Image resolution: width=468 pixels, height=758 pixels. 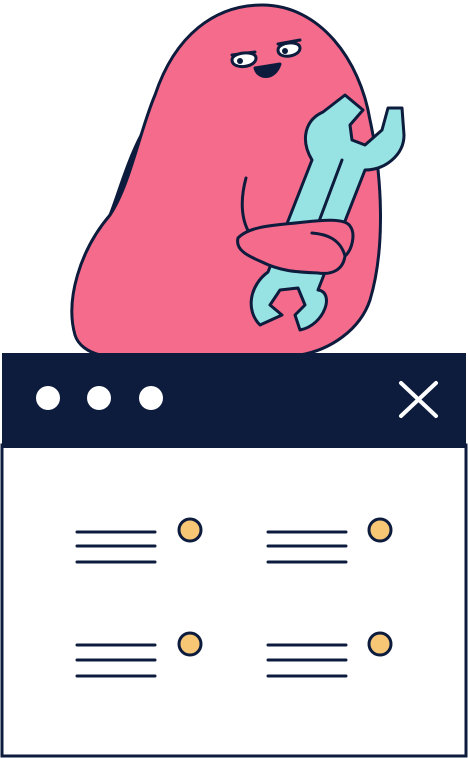 What do you see at coordinates (234, 400) in the screenshot?
I see `window-title-bar` at bounding box center [234, 400].